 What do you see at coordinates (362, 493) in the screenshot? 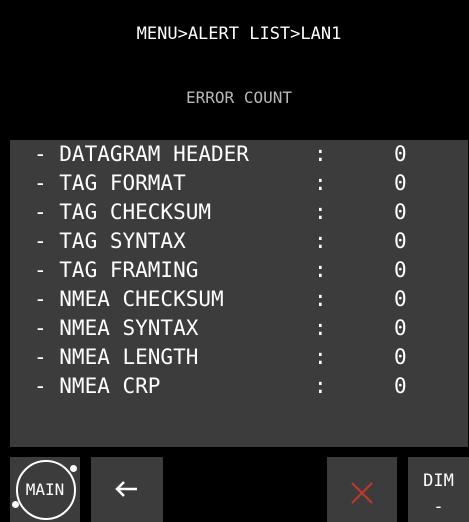
I see `close-icon` at bounding box center [362, 493].